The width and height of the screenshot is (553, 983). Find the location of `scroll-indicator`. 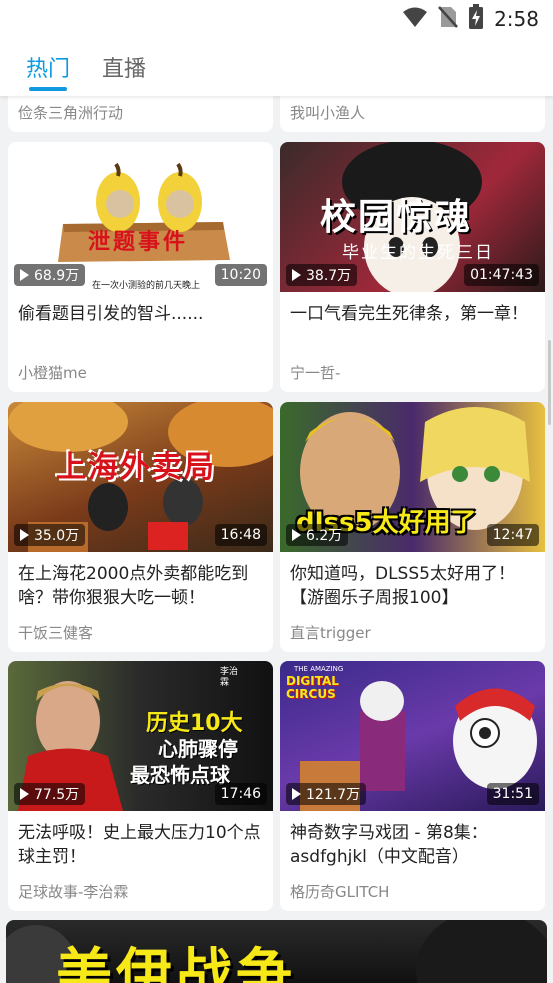

scroll-indicator is located at coordinates (549, 382).